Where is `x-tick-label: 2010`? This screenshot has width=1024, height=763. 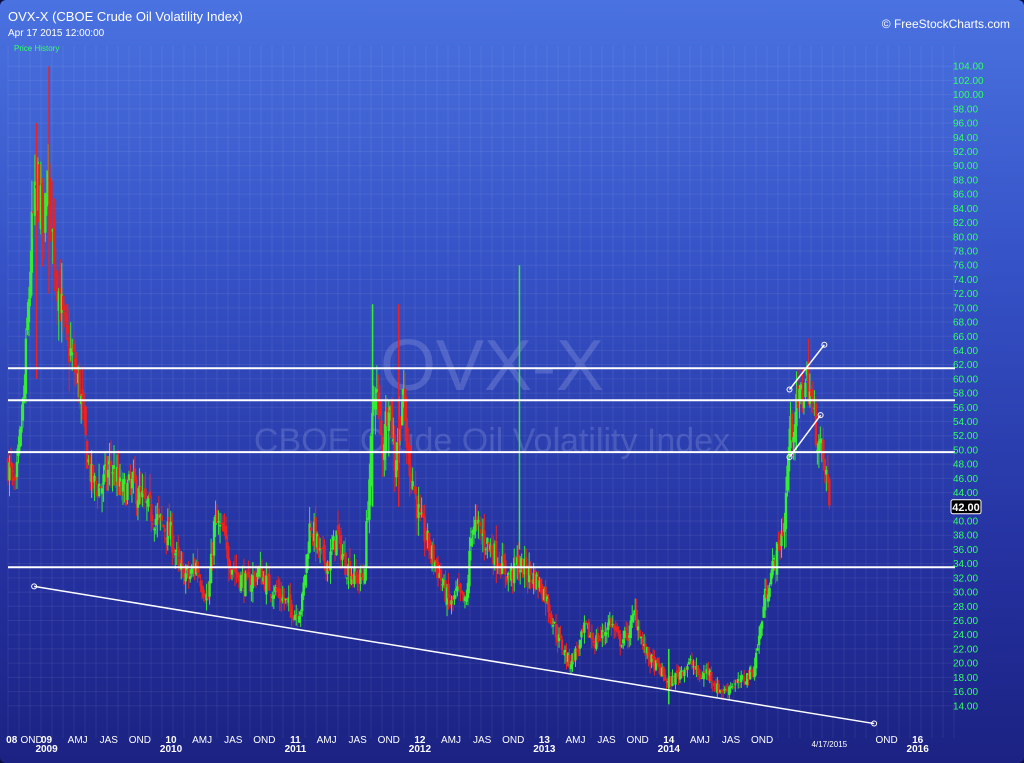
x-tick-label: 2010 is located at coordinates (171, 749).